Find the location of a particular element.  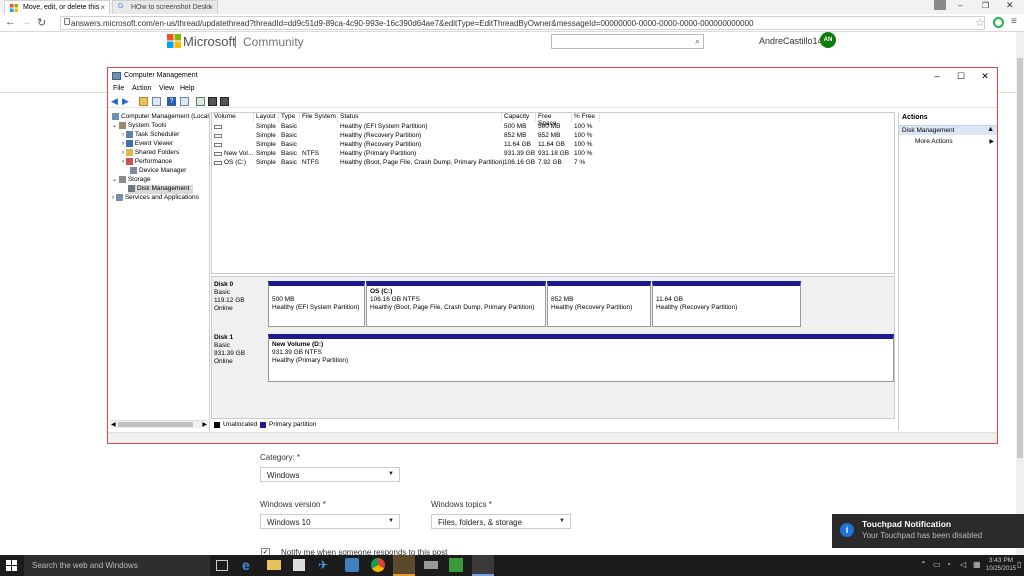

task-view-icon is located at coordinates (222, 565).